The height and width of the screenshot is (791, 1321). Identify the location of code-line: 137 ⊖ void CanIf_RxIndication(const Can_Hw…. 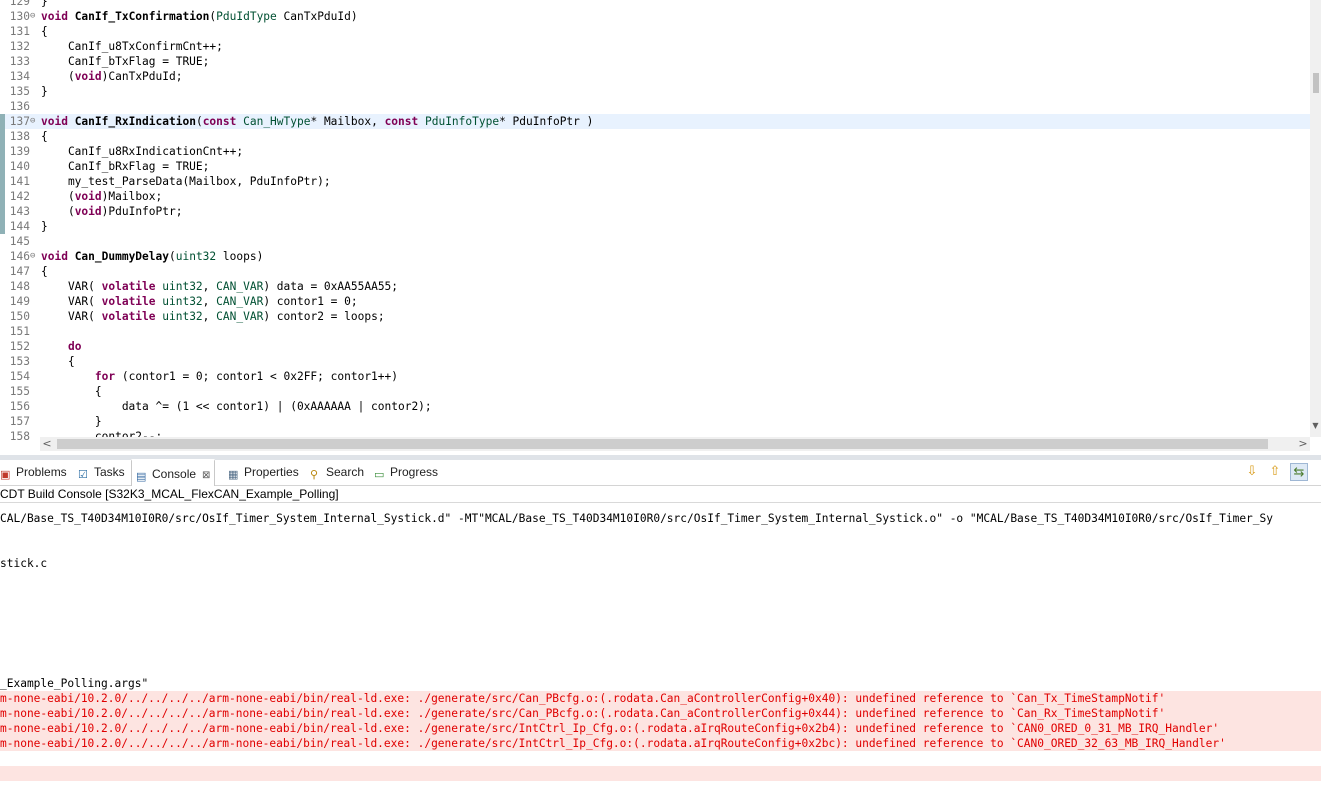
(655, 121).